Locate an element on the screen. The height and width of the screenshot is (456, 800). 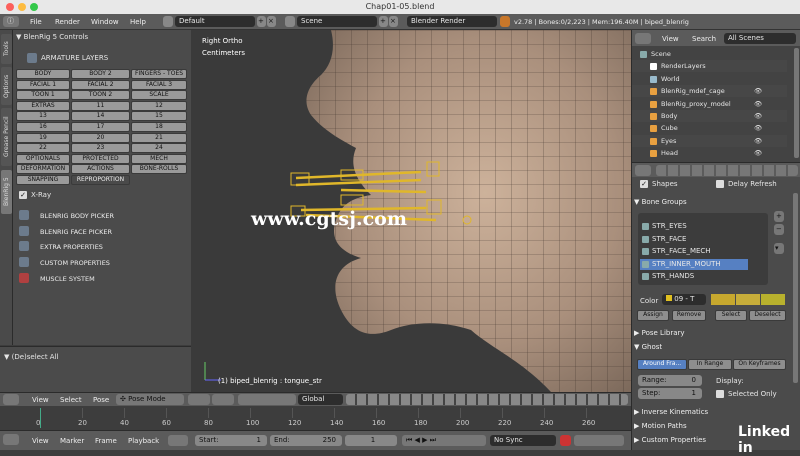
menu-file: File is located at coordinates (36, 22).